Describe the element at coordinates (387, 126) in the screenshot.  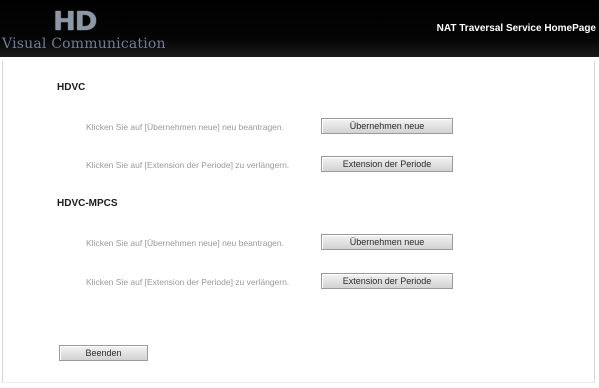
I see `hdvc-apply-new-button: Übernehmen neue` at that location.